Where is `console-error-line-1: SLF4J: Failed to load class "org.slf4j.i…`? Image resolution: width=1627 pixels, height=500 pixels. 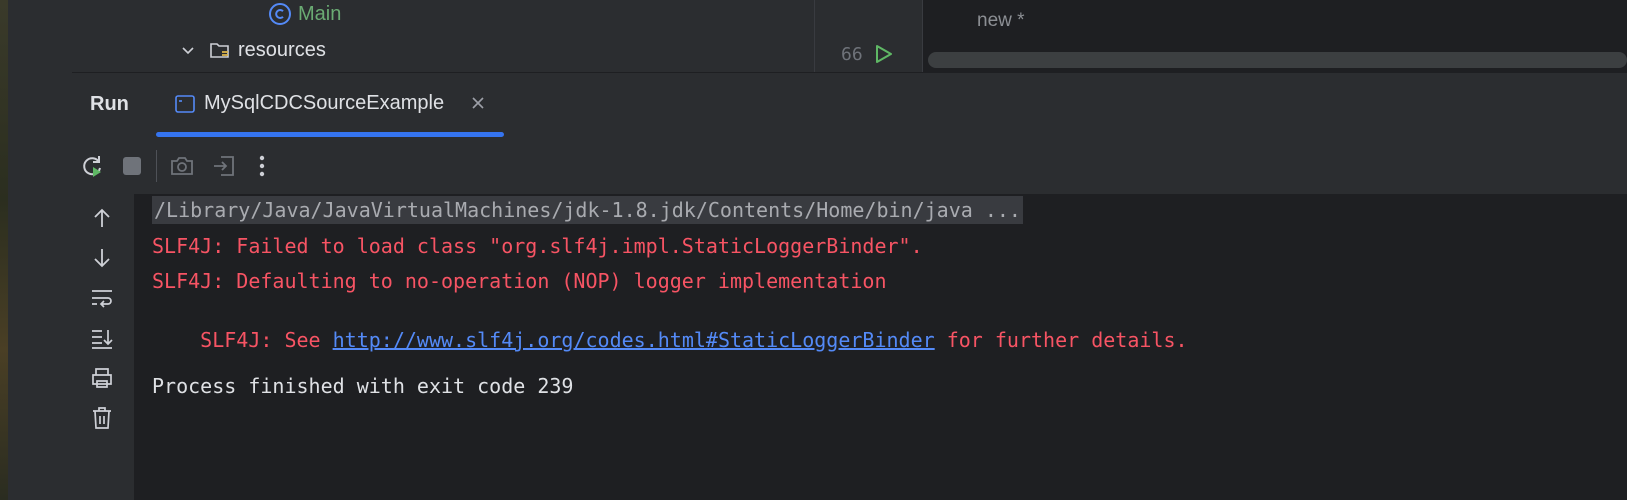
console-error-line-1: SLF4J: Failed to load class "org.slf4j.i… is located at coordinates (537, 246).